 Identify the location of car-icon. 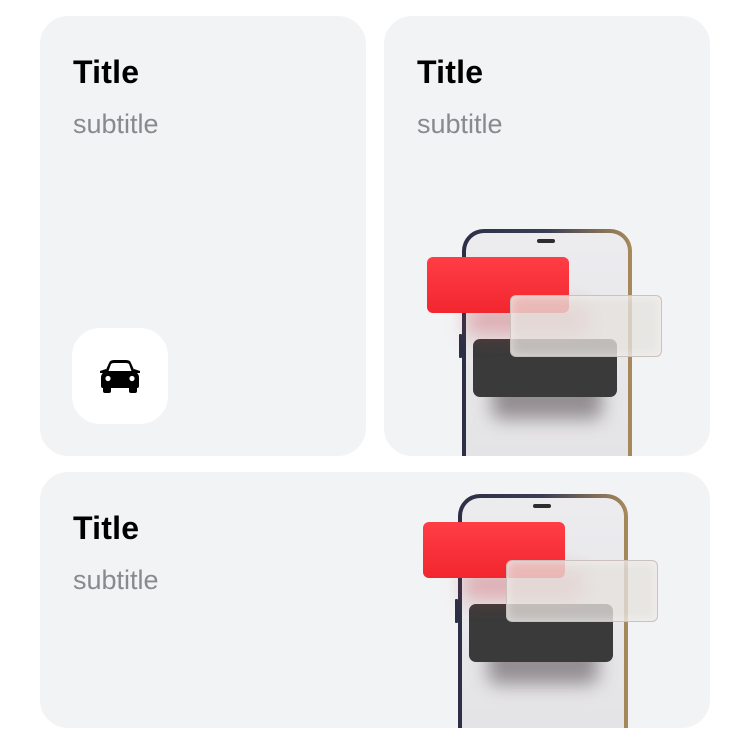
(120, 376).